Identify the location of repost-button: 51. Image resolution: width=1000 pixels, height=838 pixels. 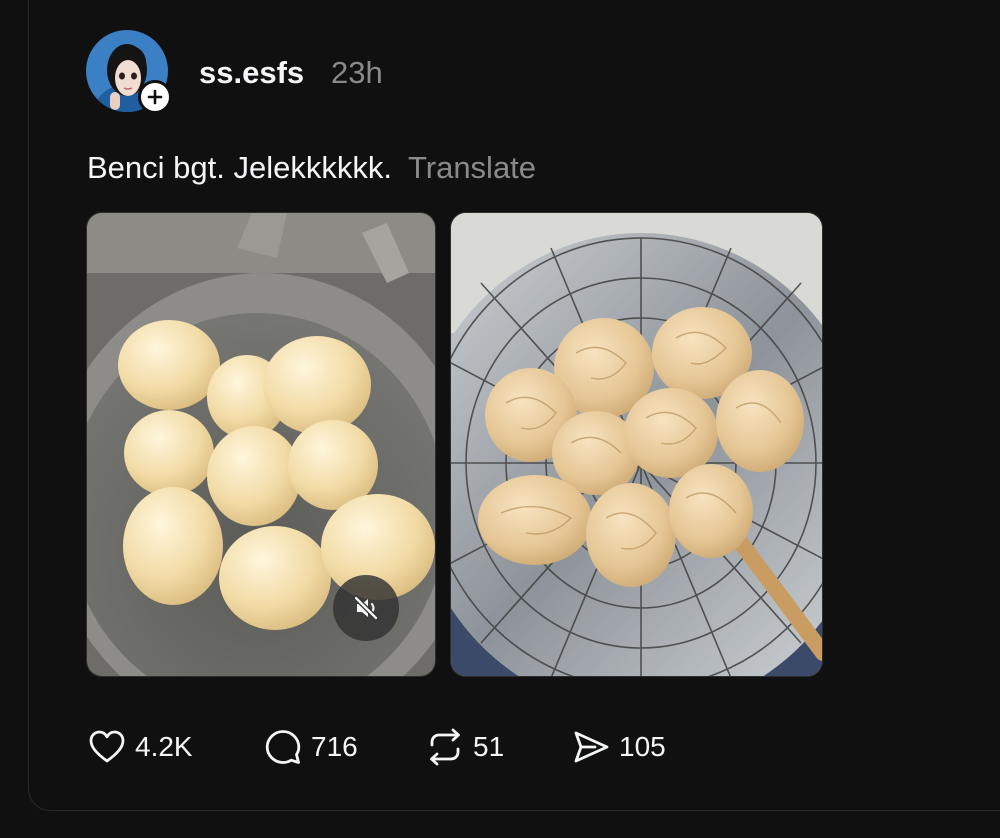
(498, 747).